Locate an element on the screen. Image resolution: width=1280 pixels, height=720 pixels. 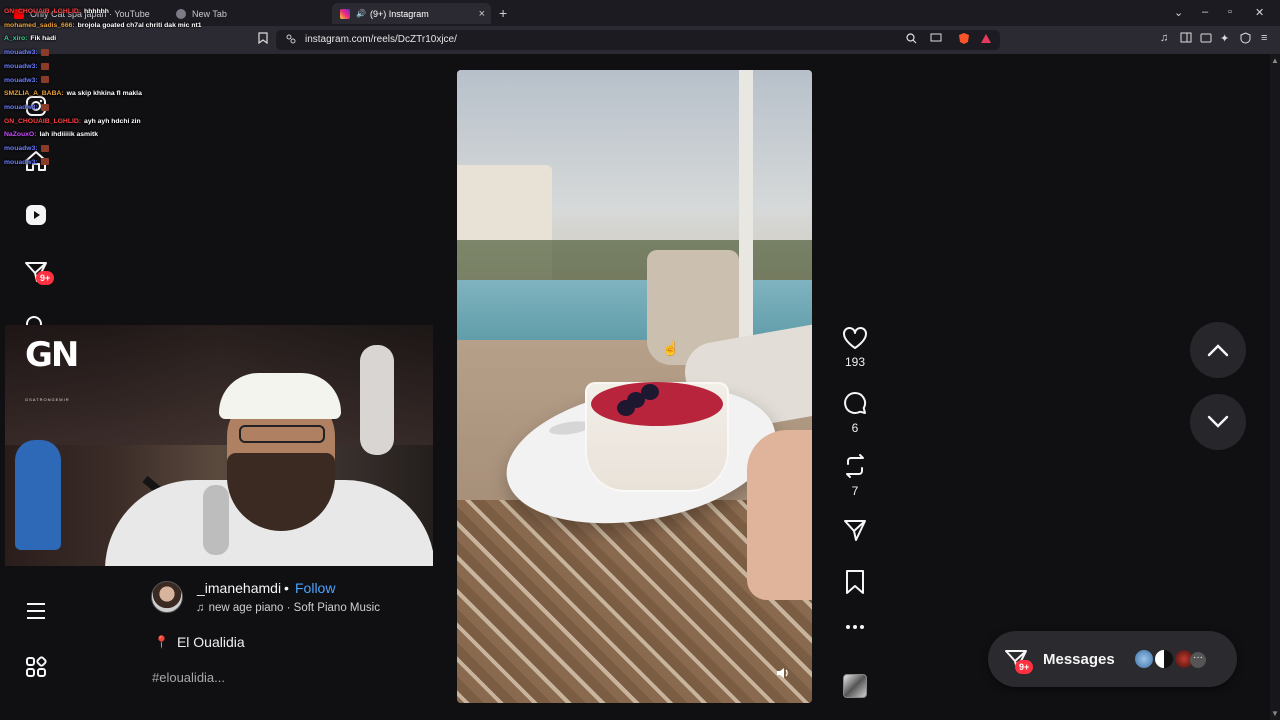
bookmark-save-icon is located at coordinates (855, 582).